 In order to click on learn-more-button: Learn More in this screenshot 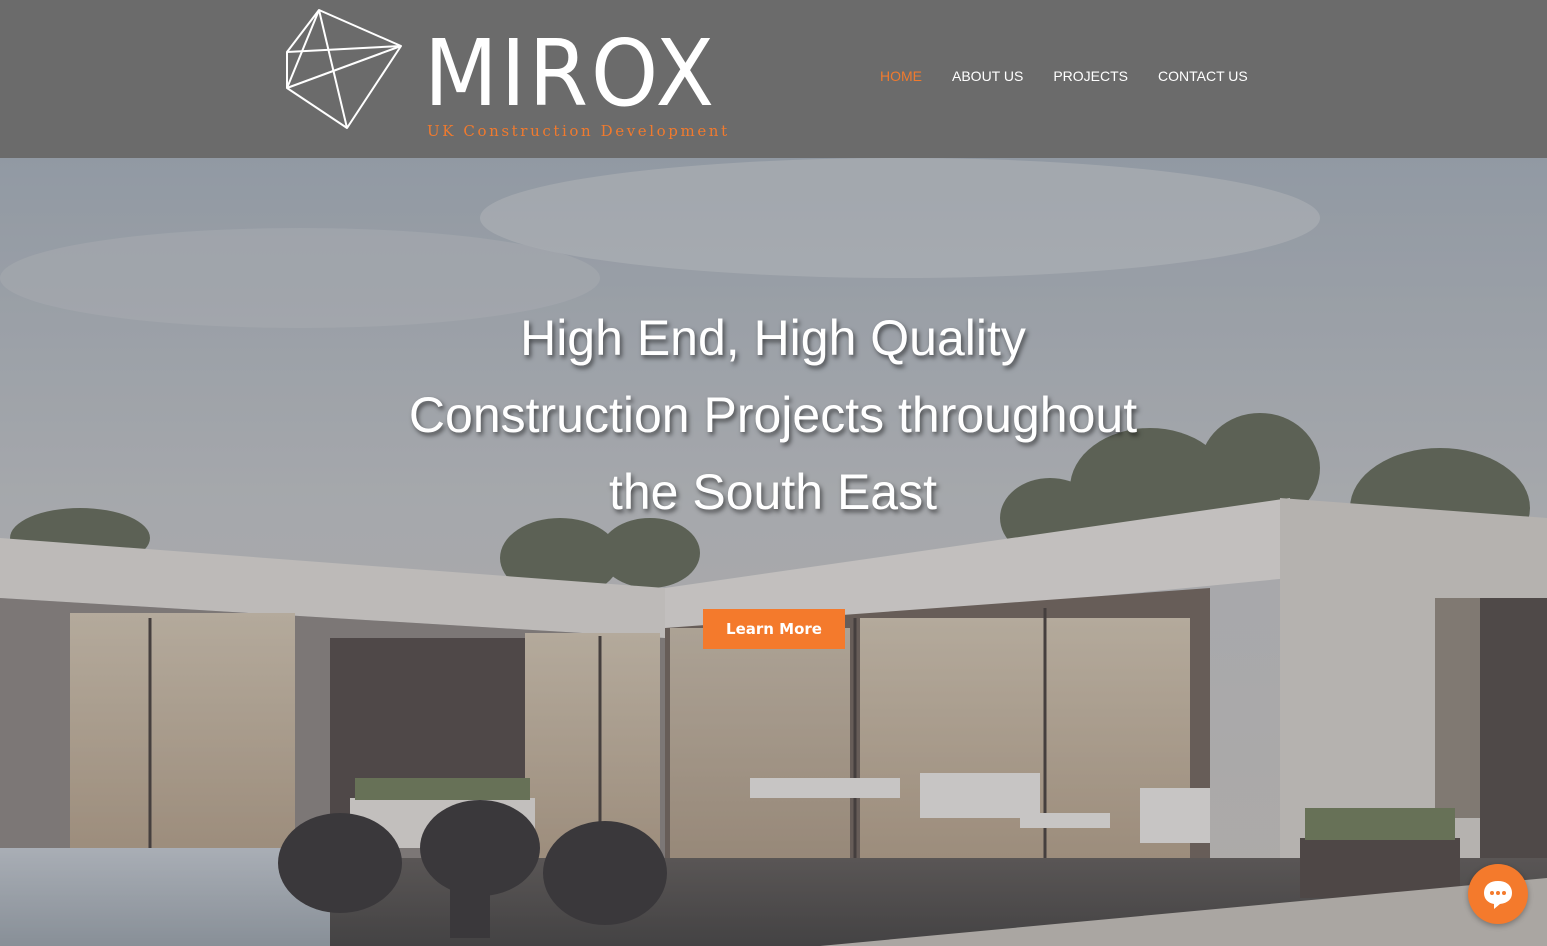, I will do `click(774, 629)`.